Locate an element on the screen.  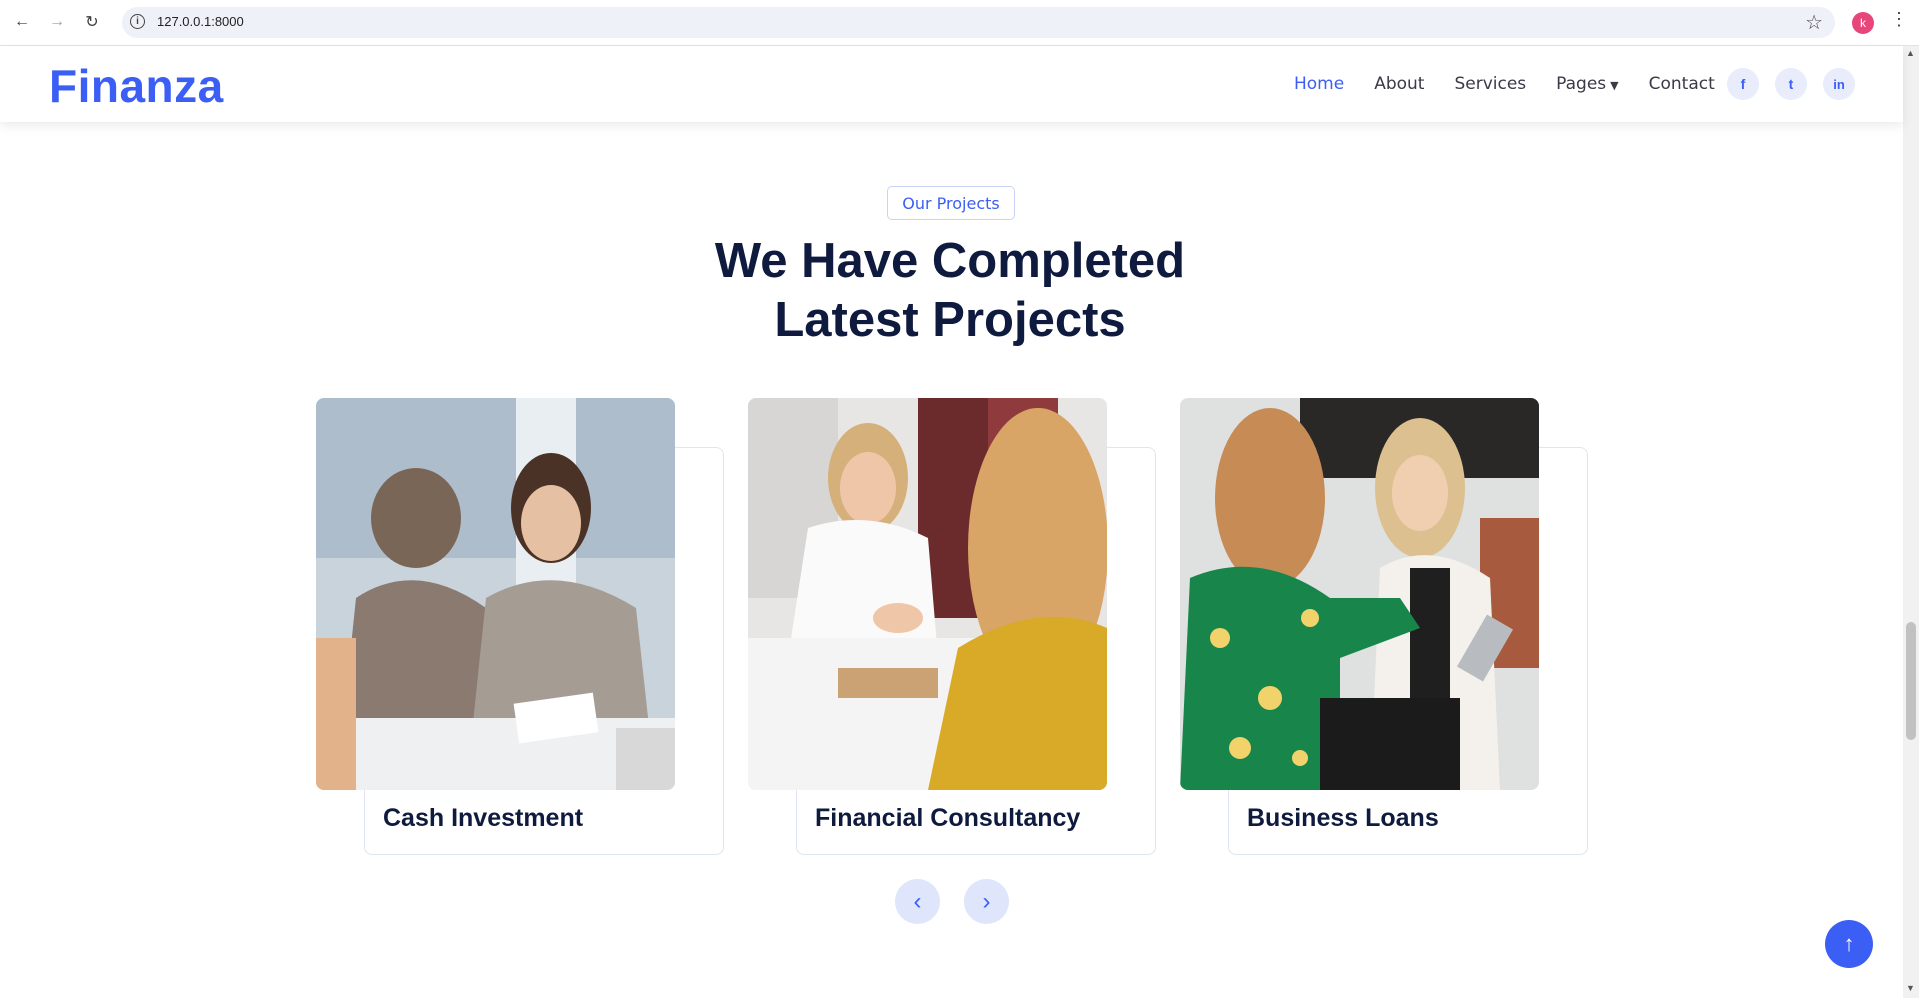
url-text: 127.0.0.1:8000 is located at coordinates (200, 21).